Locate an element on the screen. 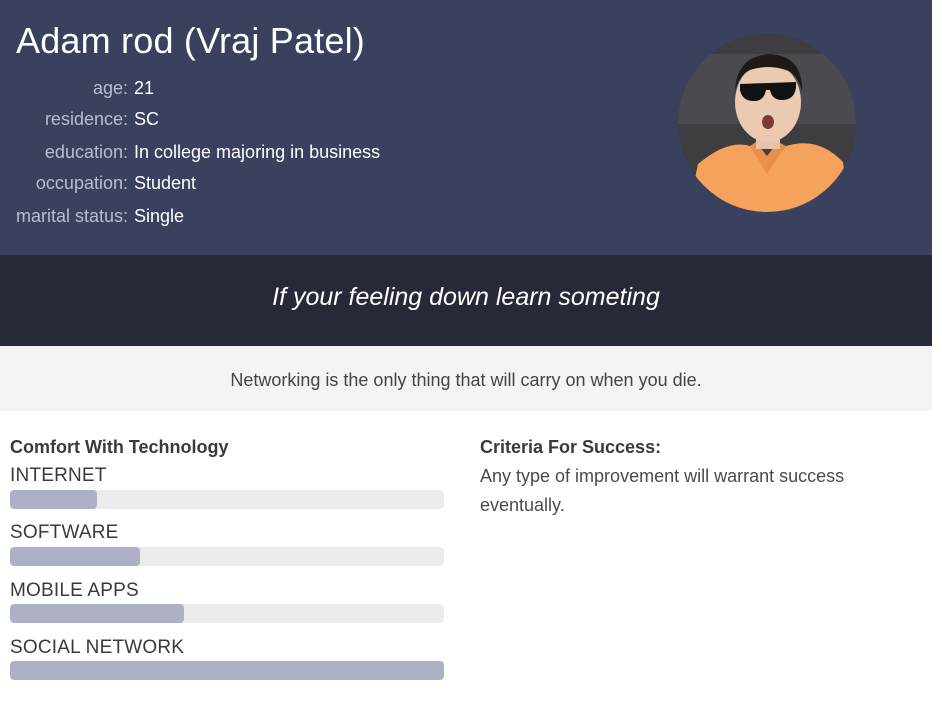 The height and width of the screenshot is (704, 942). skill-label-social-network: SOCIAL NETWORK is located at coordinates (97, 647).